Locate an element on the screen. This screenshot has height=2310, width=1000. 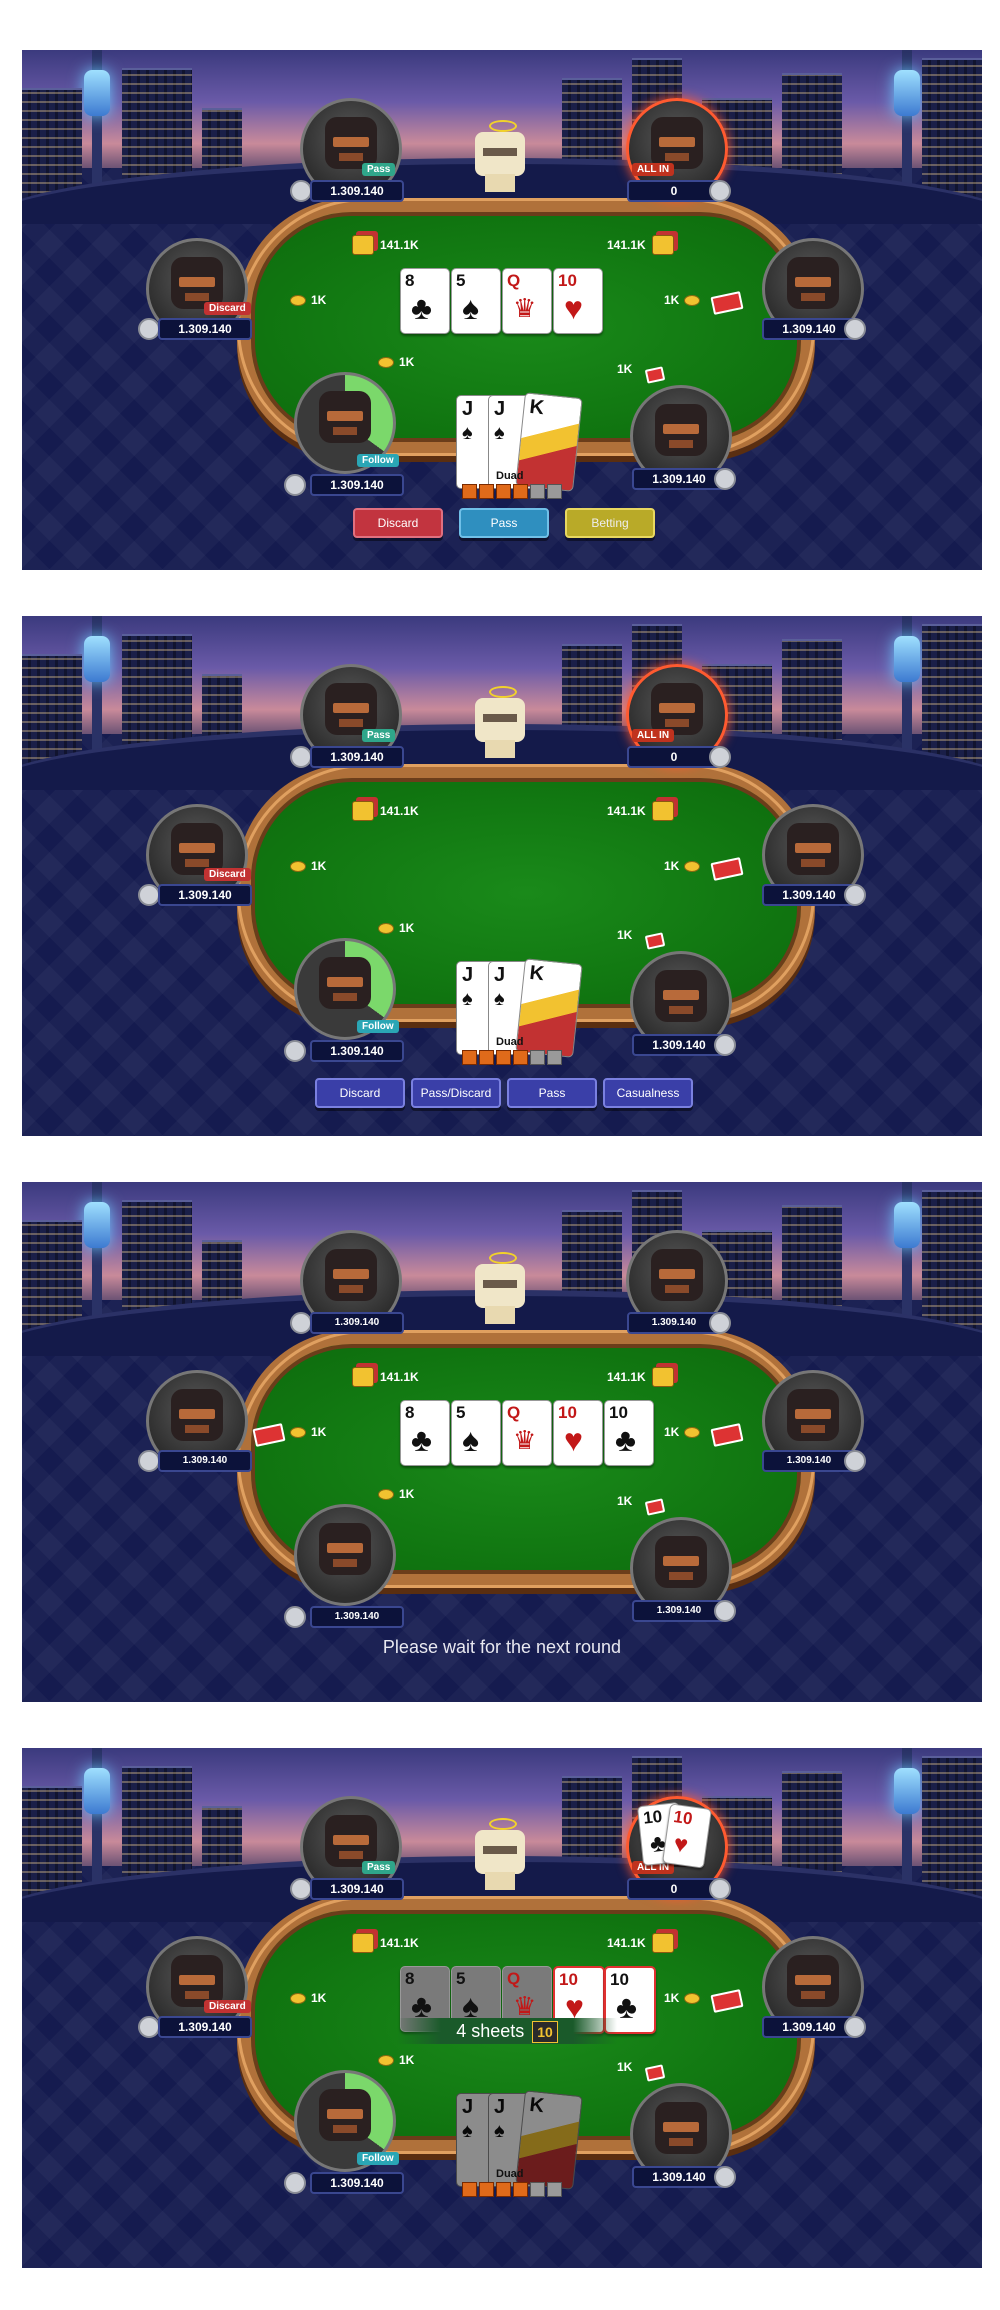
betting-button: Betting is located at coordinates (610, 523).